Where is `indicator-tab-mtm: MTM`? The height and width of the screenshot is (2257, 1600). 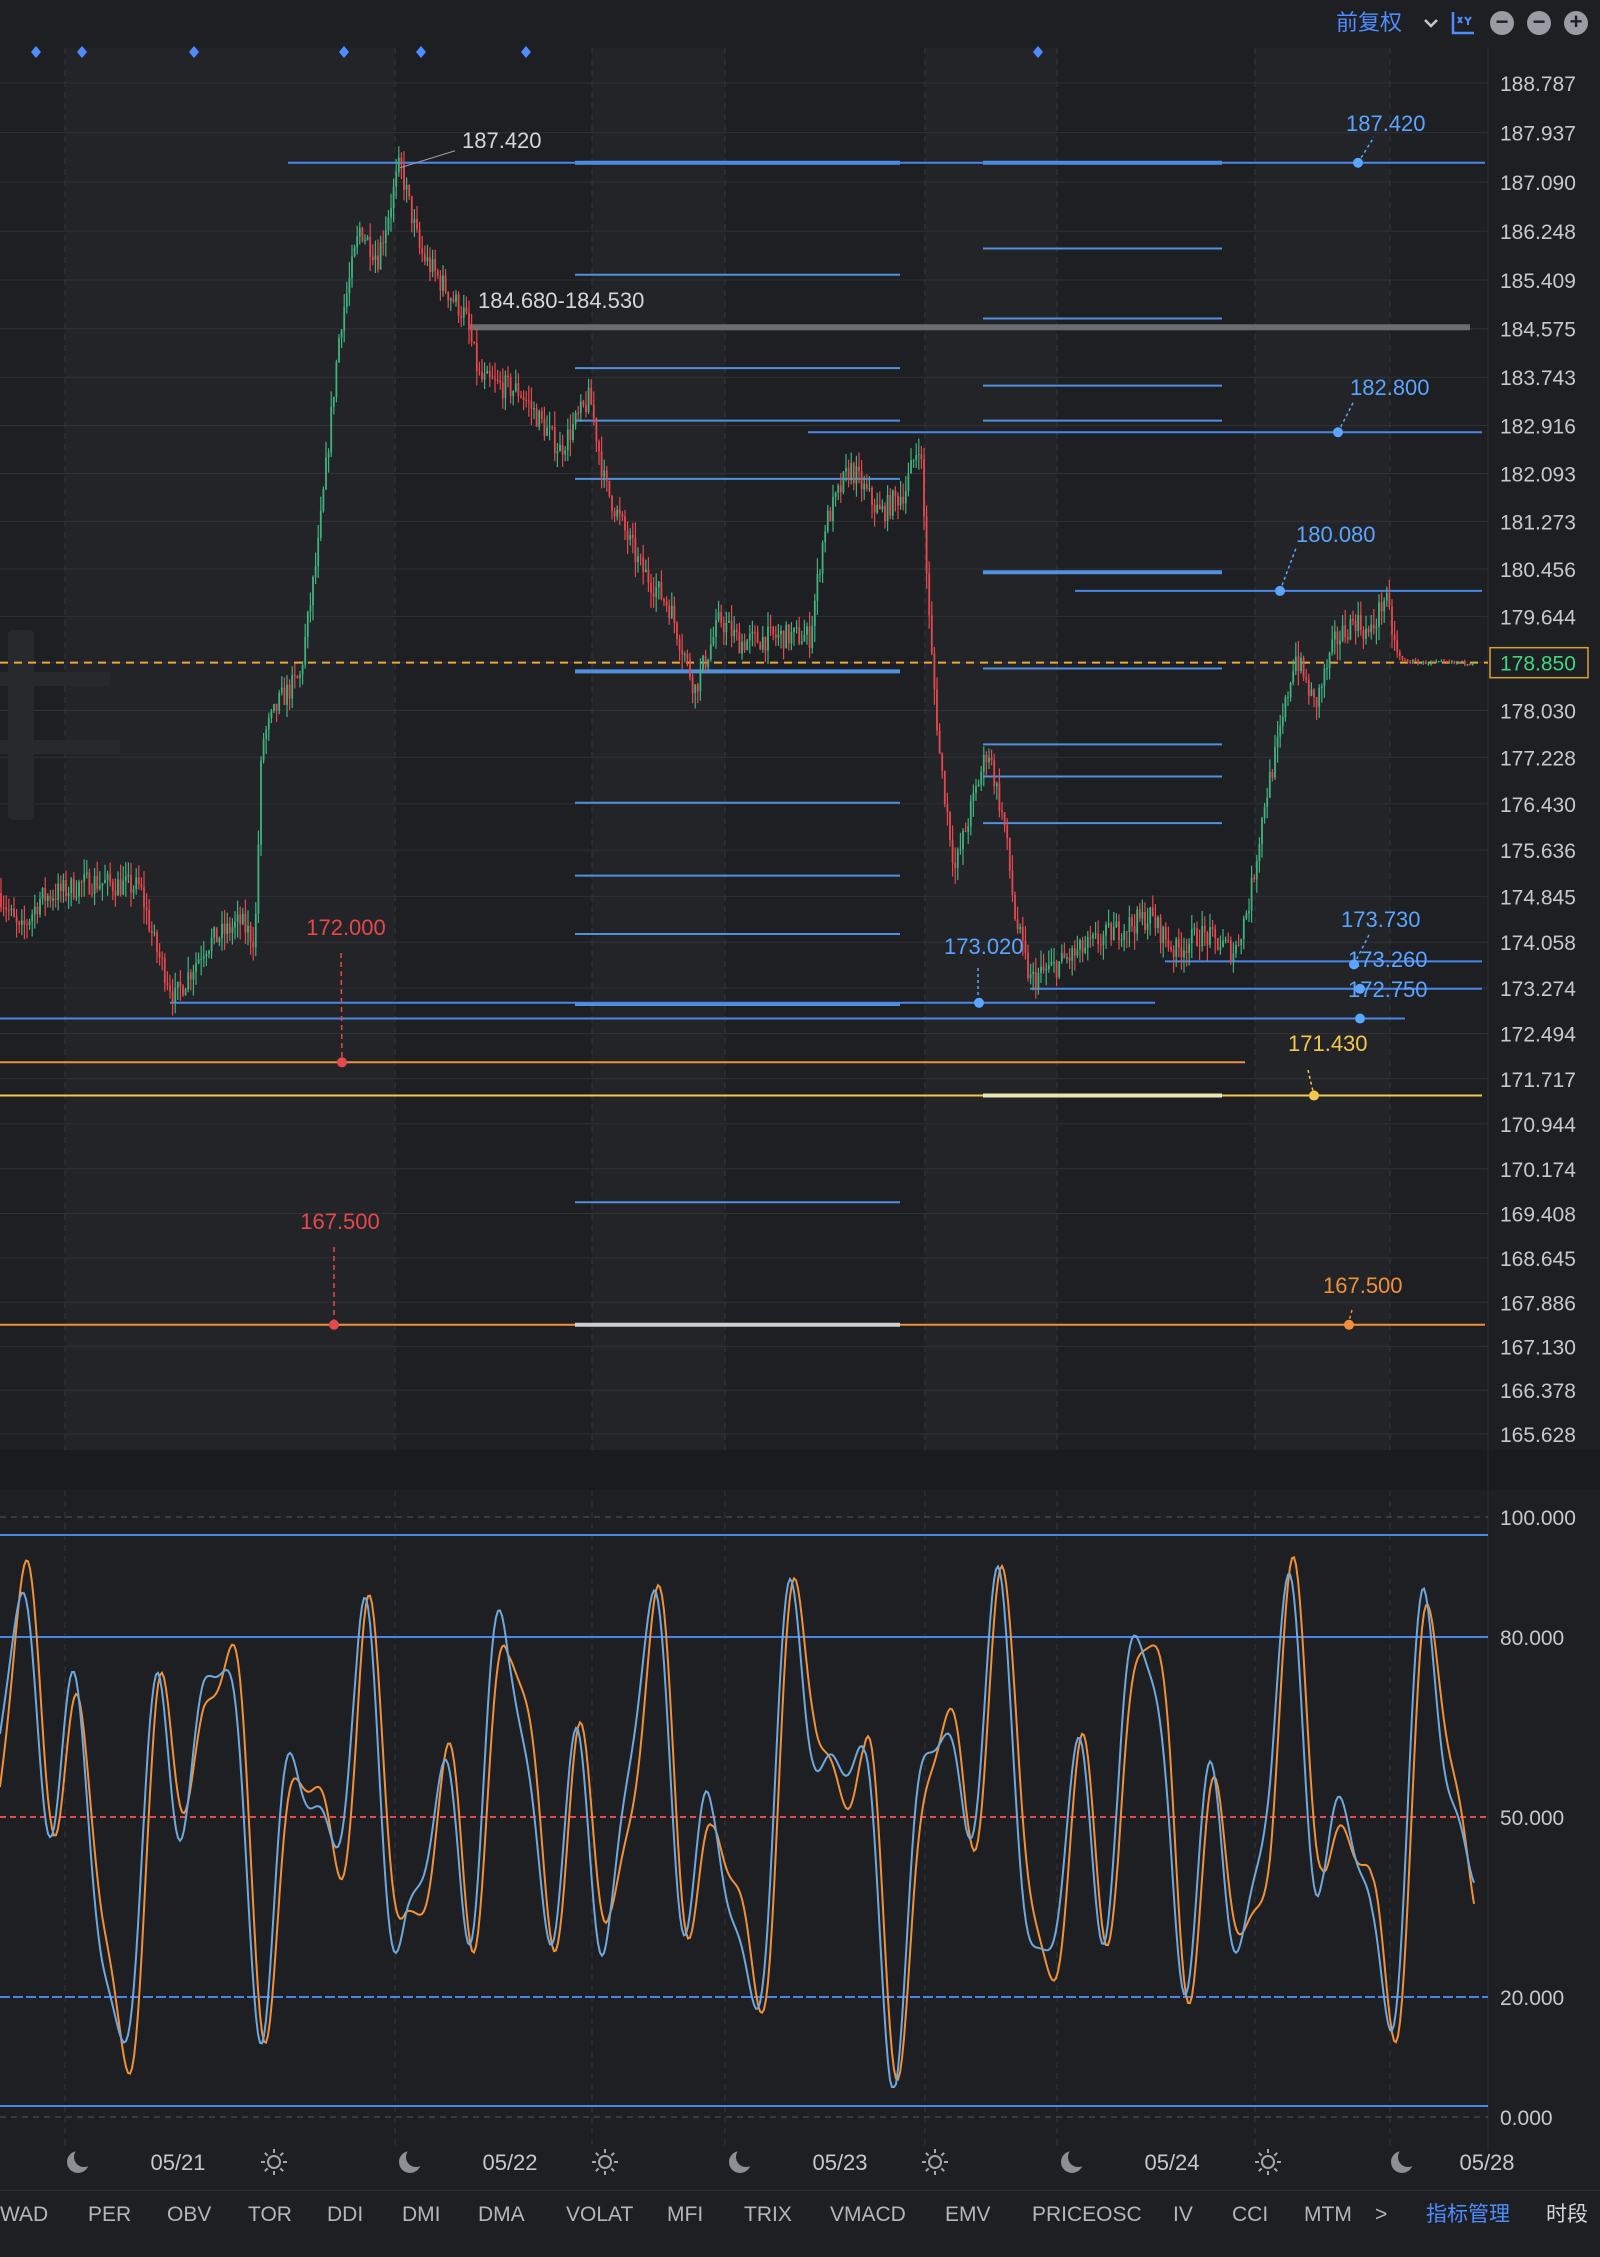
indicator-tab-mtm: MTM is located at coordinates (1328, 2215).